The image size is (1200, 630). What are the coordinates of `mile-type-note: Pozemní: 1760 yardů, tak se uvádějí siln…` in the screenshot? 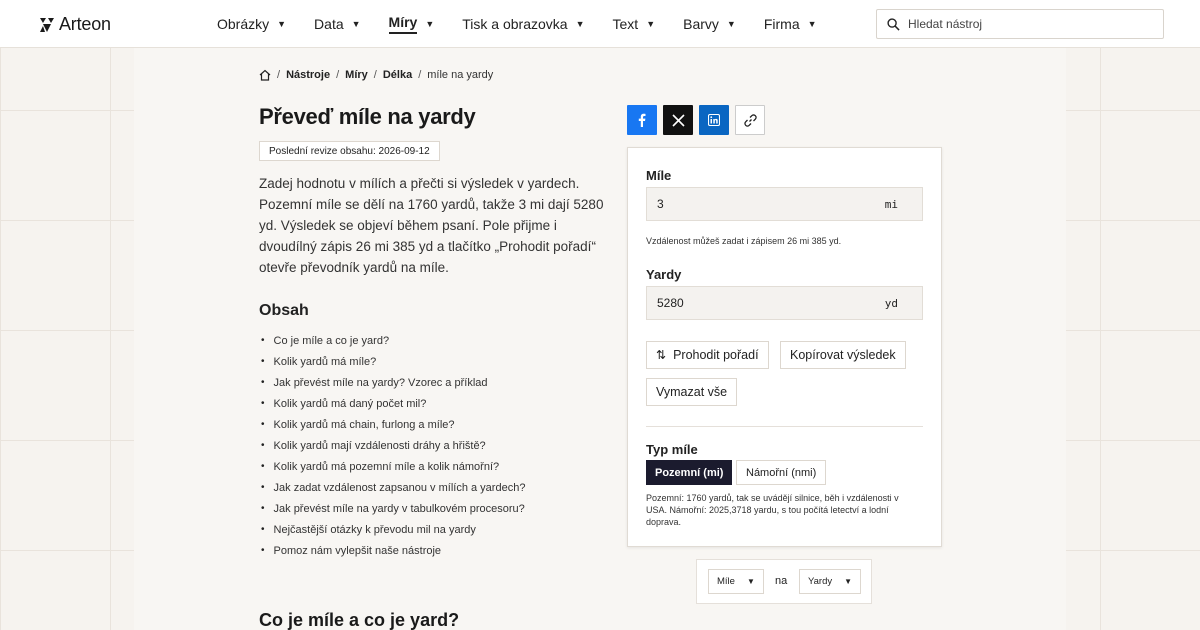 It's located at (772, 510).